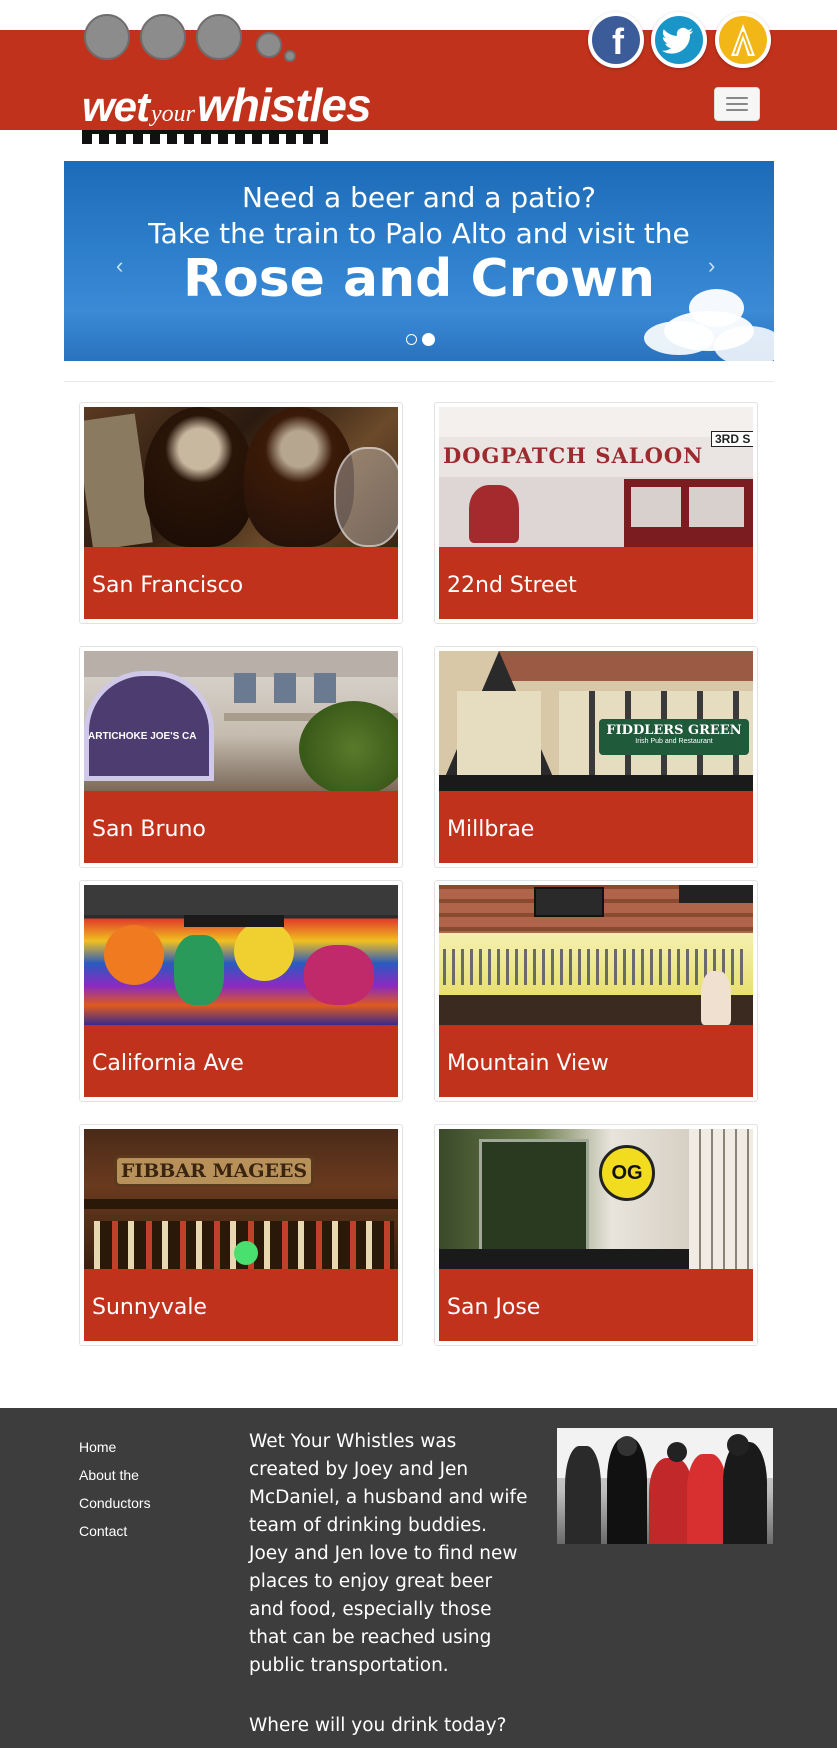  Describe the element at coordinates (627, 1173) in the screenshot. I see `original-gravity-sign: OG` at that location.